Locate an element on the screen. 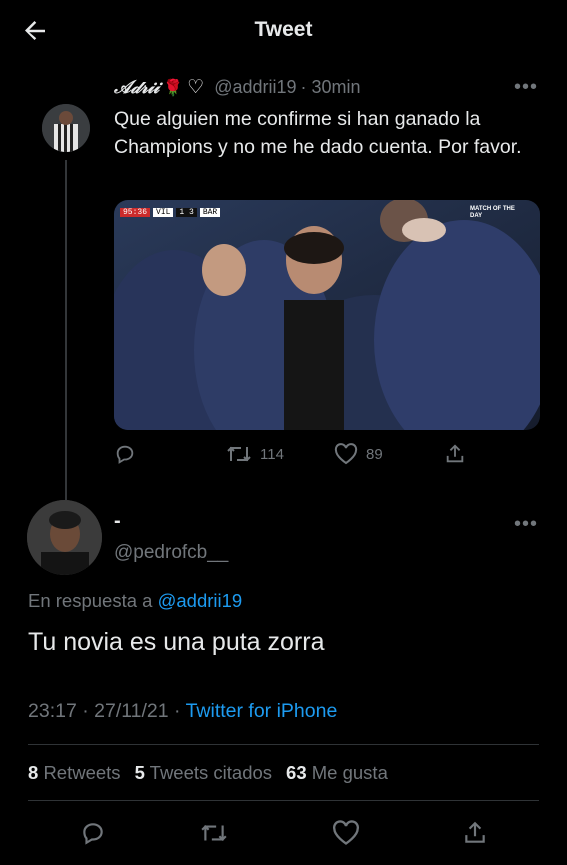 This screenshot has width=567, height=865. avatar-addrii19 is located at coordinates (66, 128).